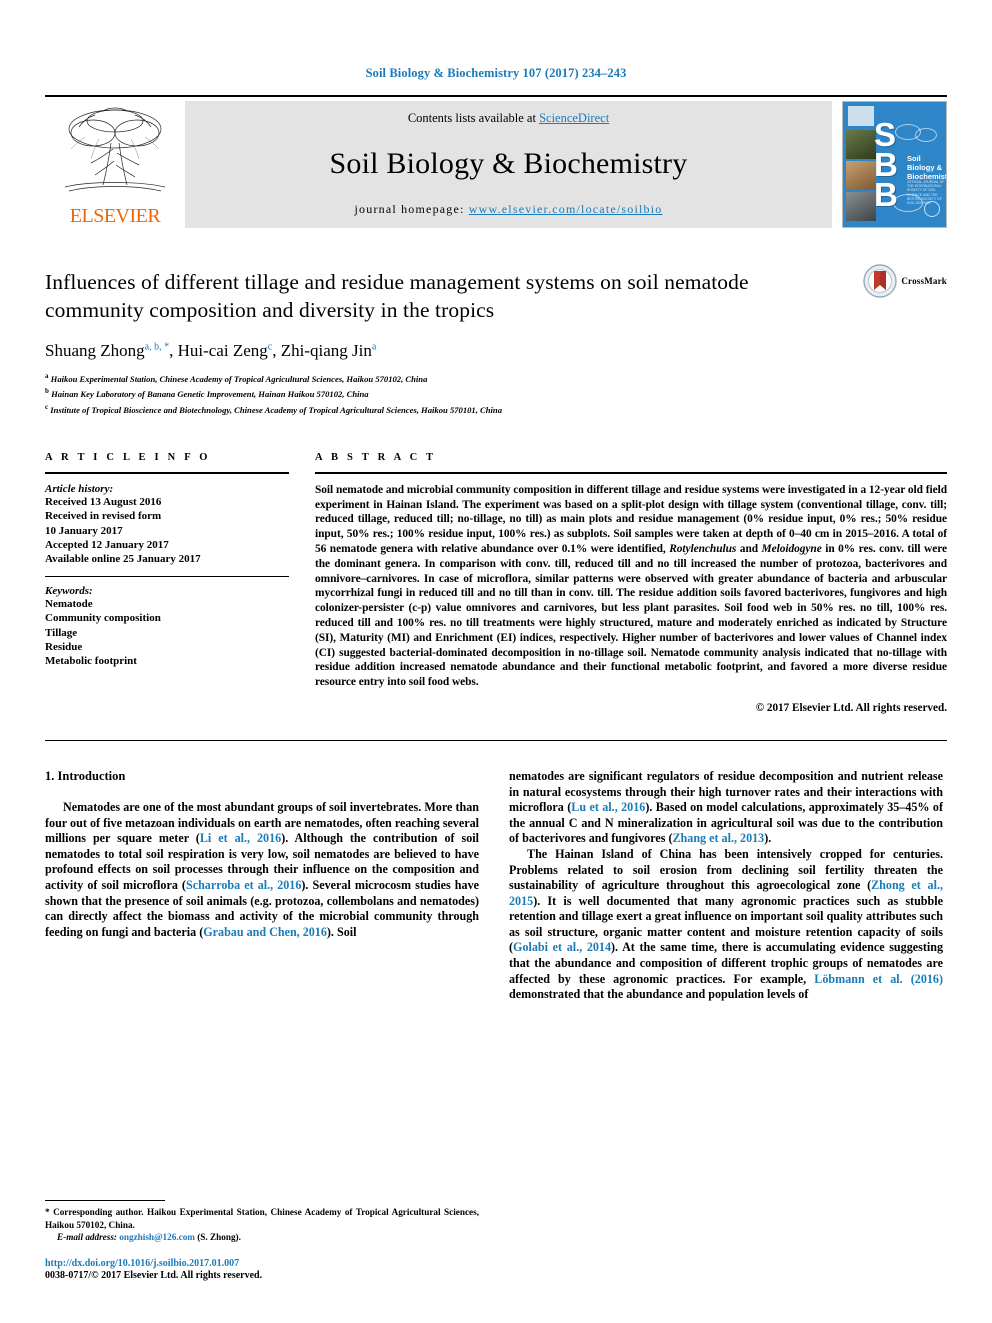 This screenshot has width=992, height=1323. I want to click on affiliation-mark: b, so click(47, 391).